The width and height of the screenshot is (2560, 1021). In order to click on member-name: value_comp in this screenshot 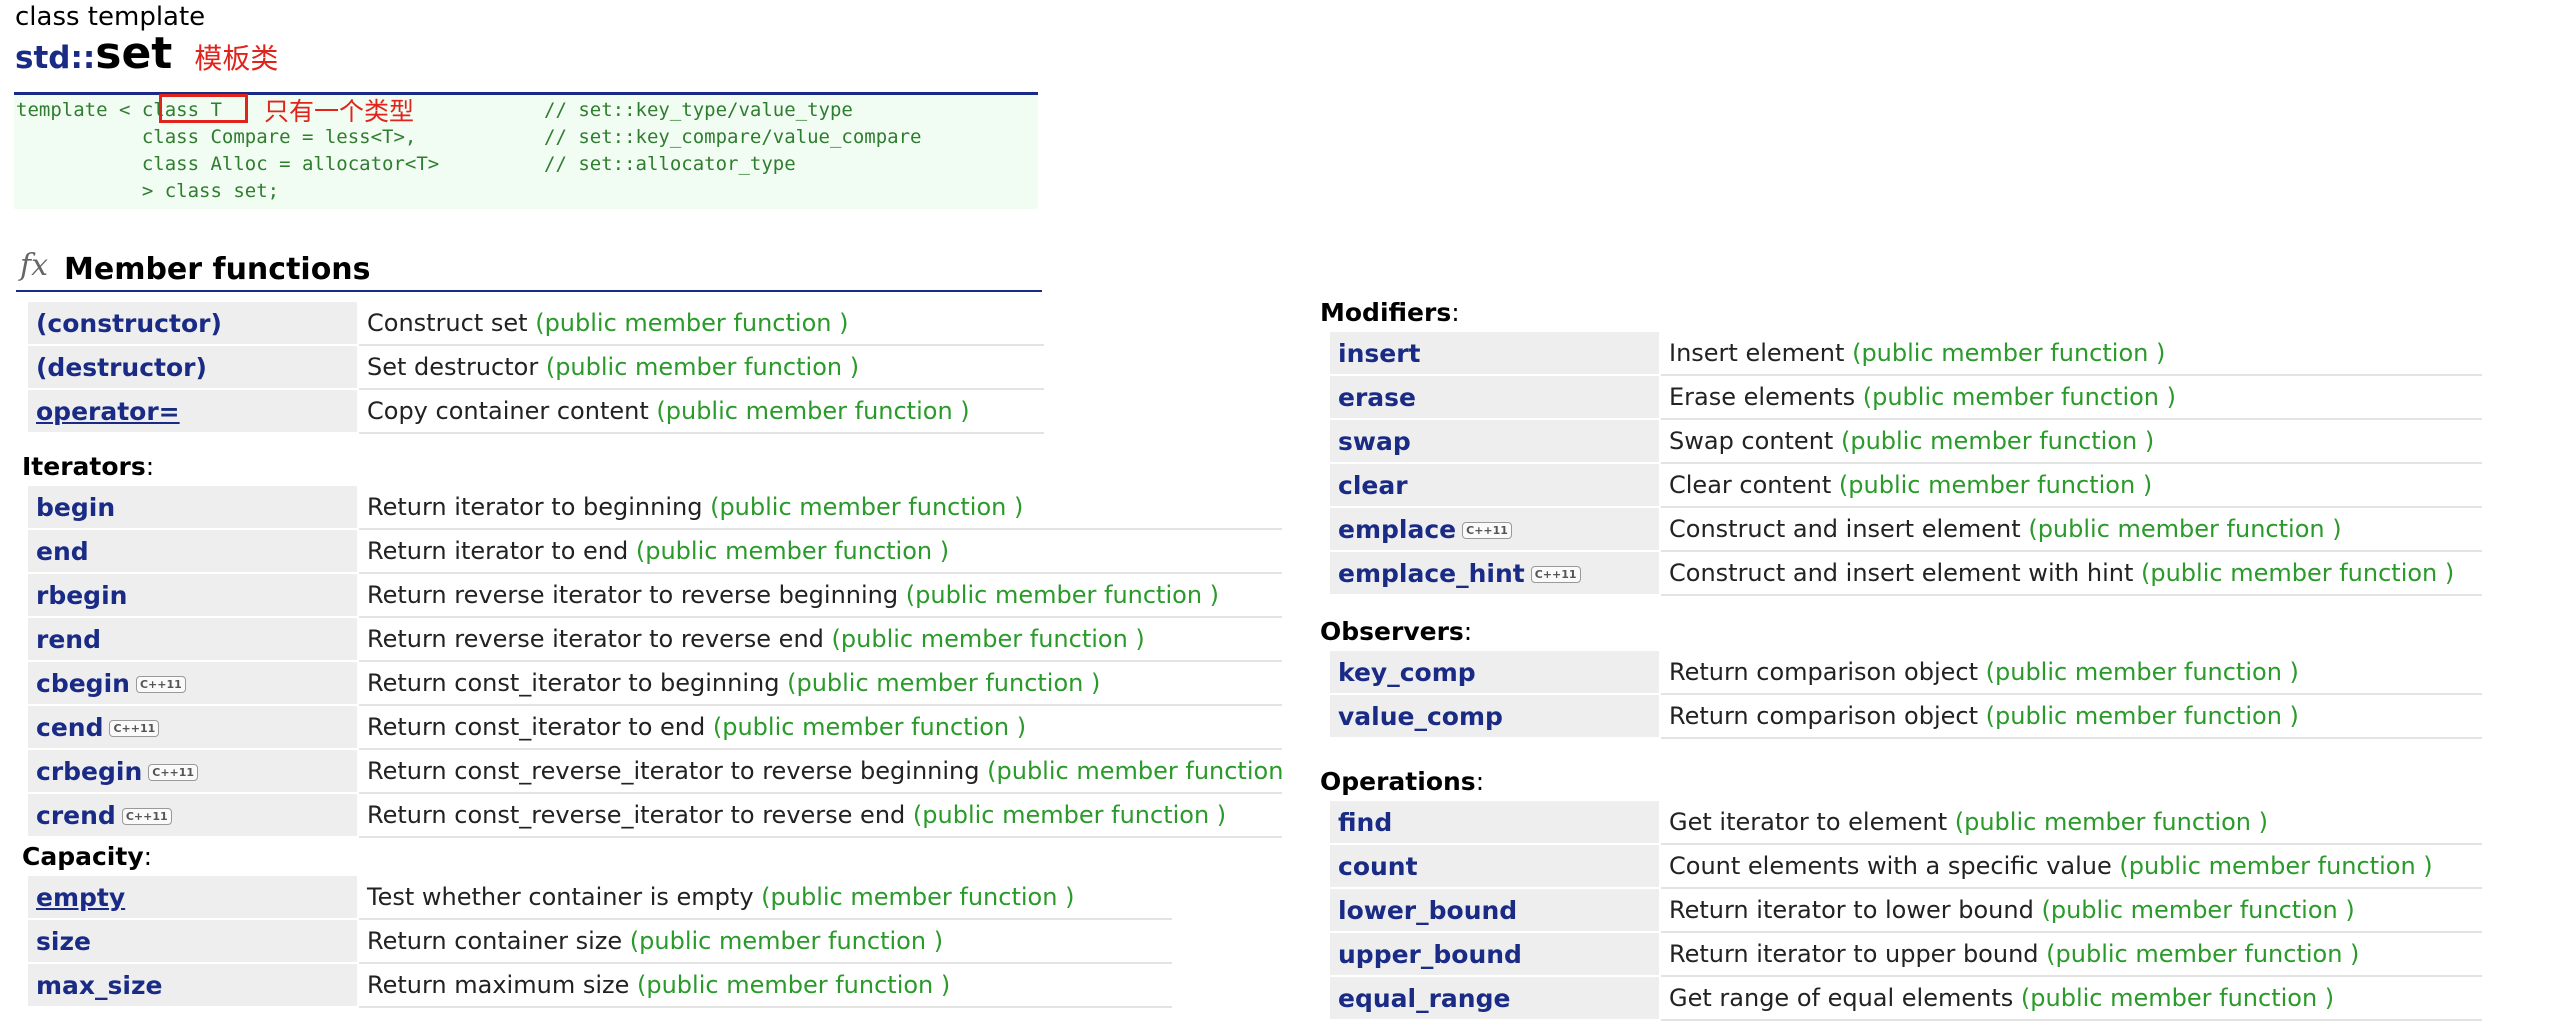, I will do `click(1420, 716)`.